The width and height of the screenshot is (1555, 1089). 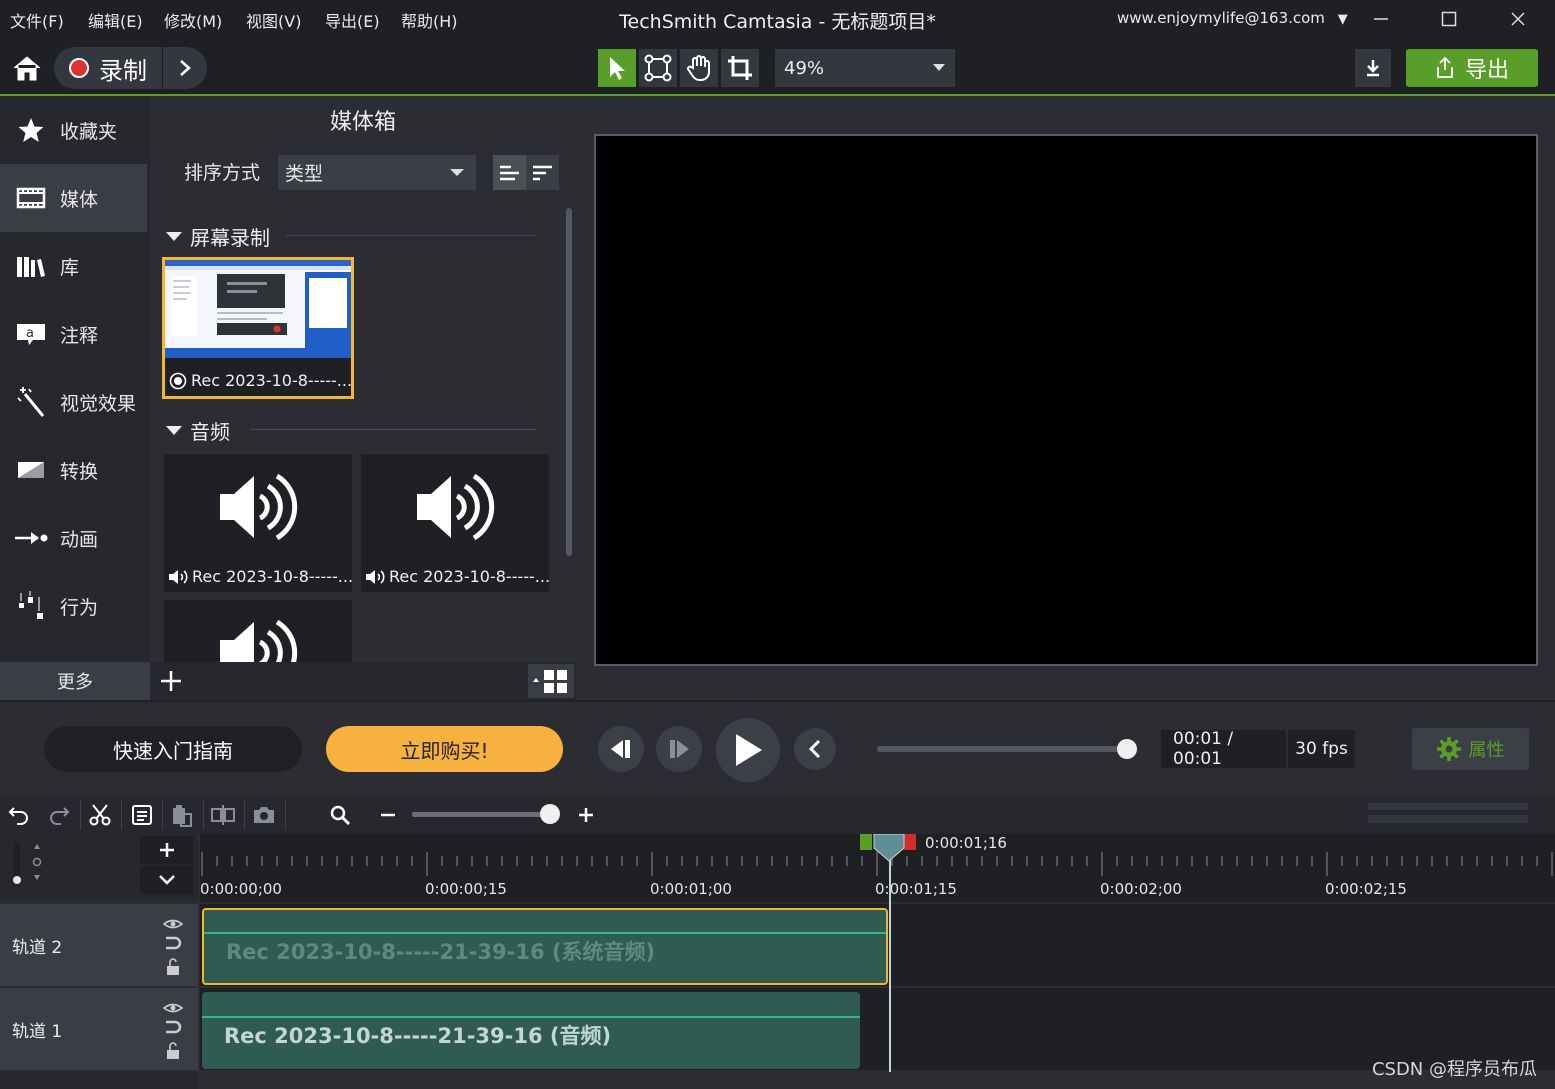 I want to click on section-screen-recordings: 屏幕录制, so click(x=218, y=236).